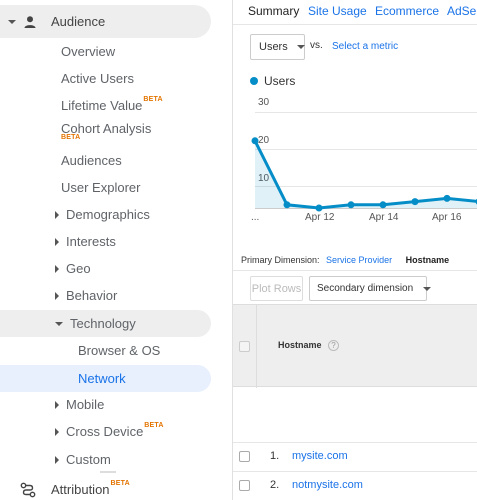  Describe the element at coordinates (92, 295) in the screenshot. I see `sidebar-item-label: Behavior` at that location.